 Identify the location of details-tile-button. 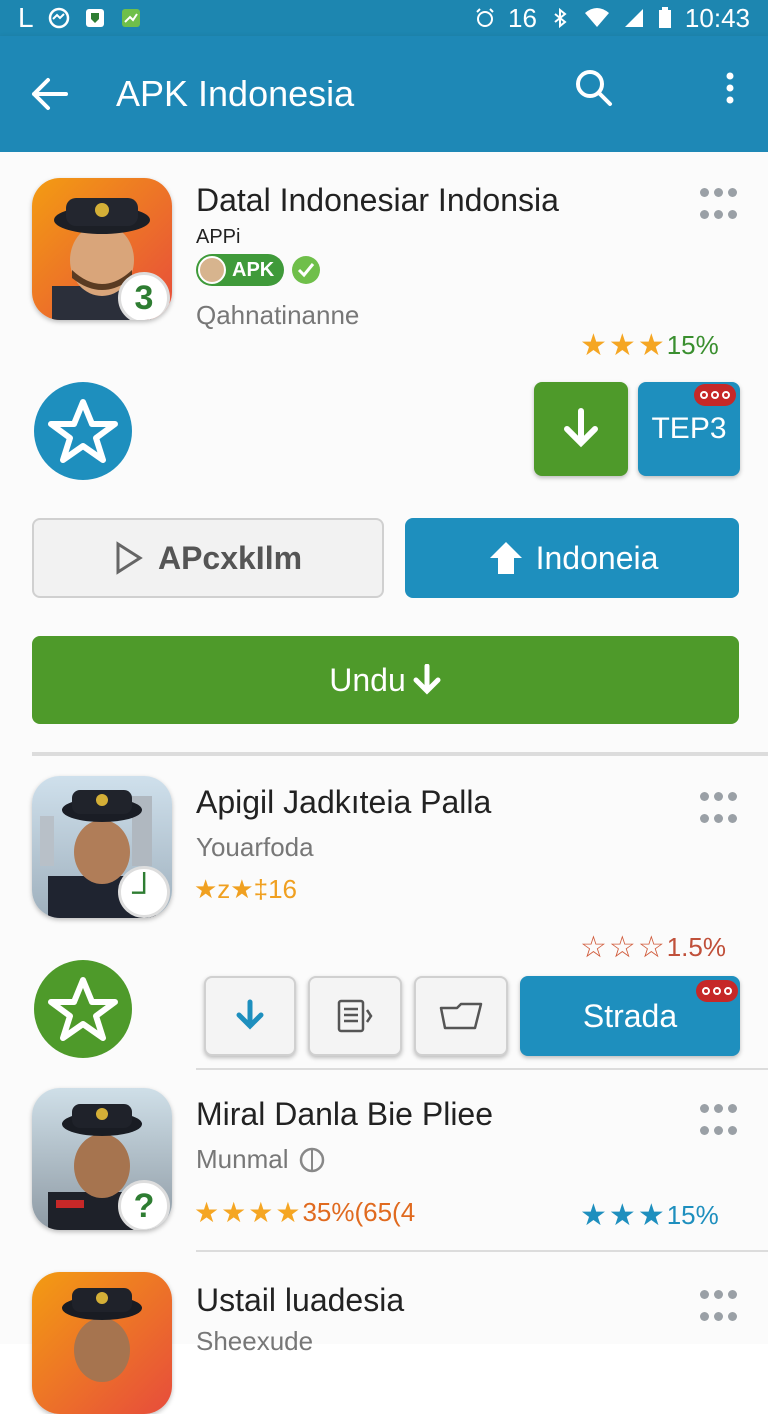
(355, 1016).